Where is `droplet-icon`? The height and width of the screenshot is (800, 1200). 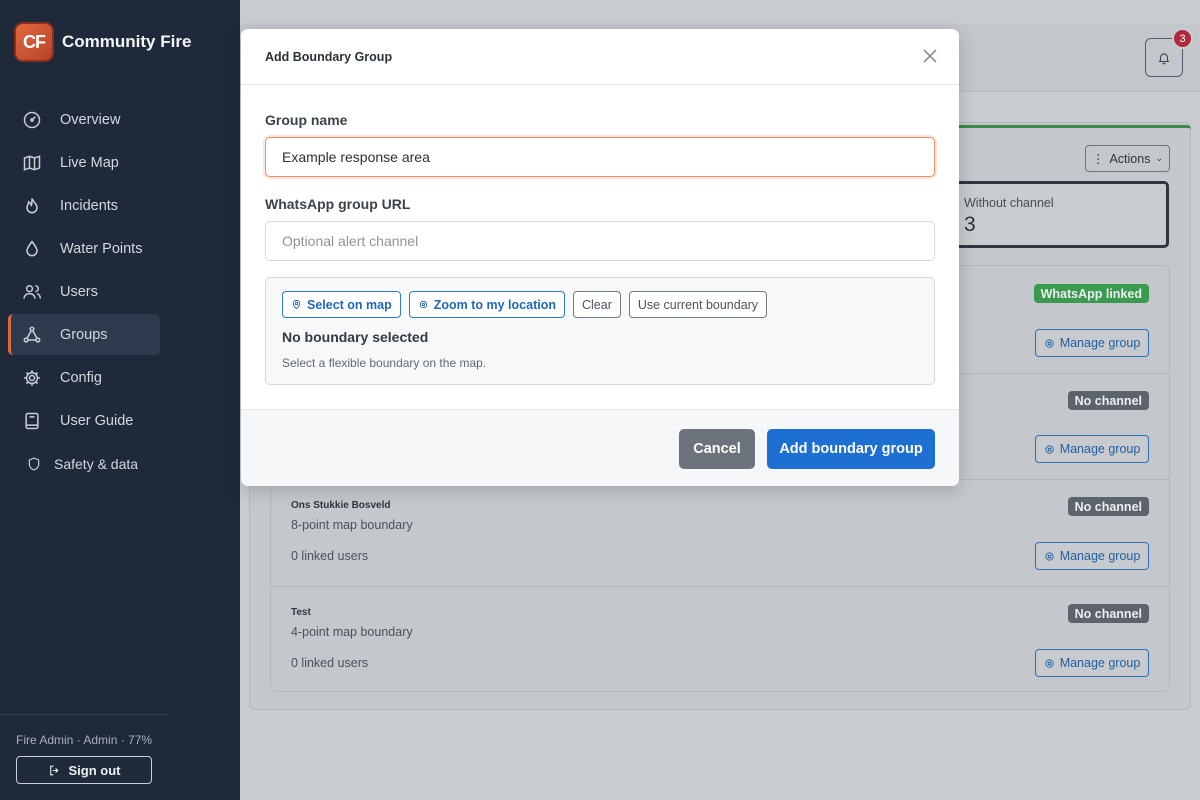
droplet-icon is located at coordinates (32, 247).